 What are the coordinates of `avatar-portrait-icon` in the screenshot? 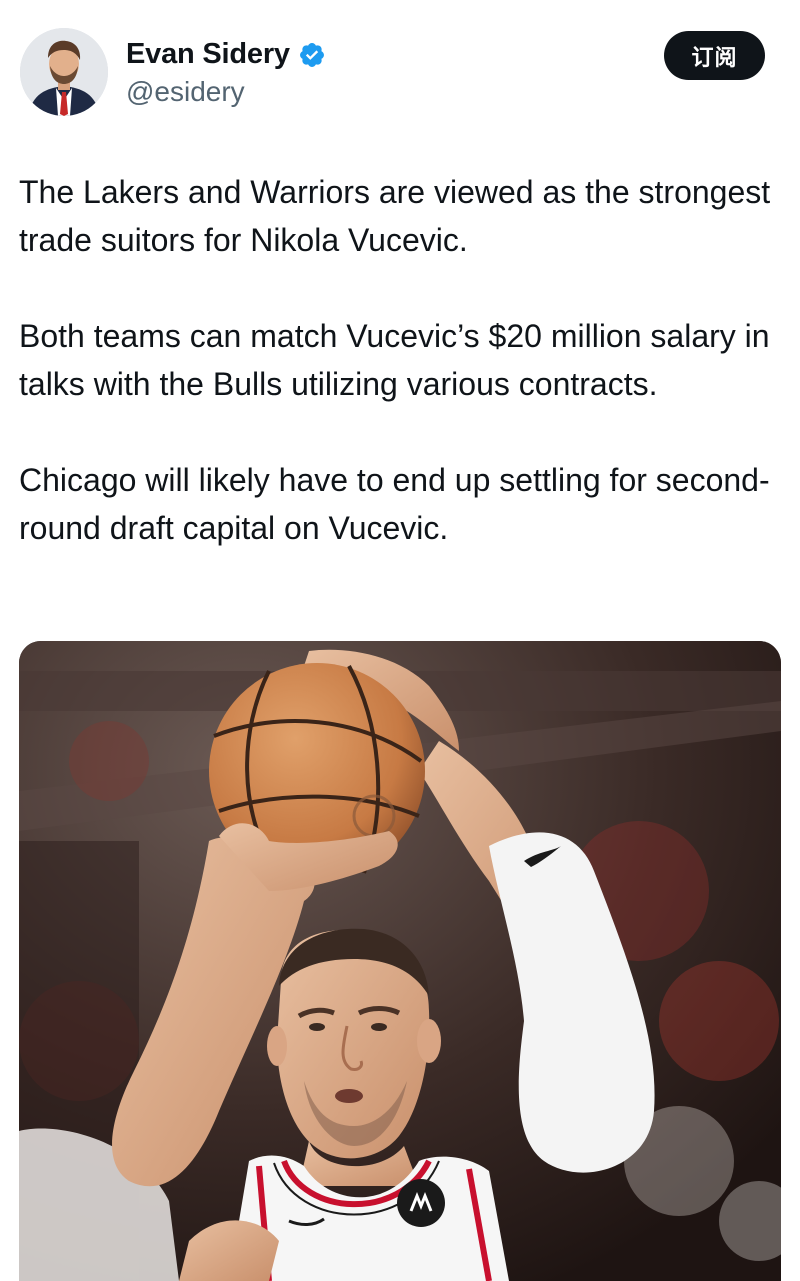 It's located at (64, 72).